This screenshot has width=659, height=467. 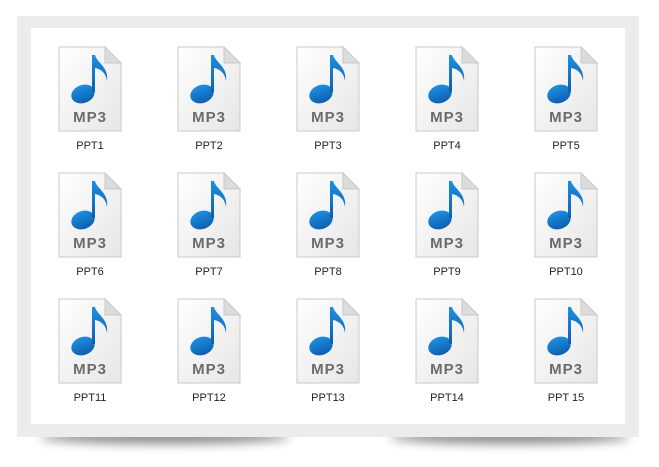 What do you see at coordinates (328, 146) in the screenshot?
I see `file-name-label: PPT3` at bounding box center [328, 146].